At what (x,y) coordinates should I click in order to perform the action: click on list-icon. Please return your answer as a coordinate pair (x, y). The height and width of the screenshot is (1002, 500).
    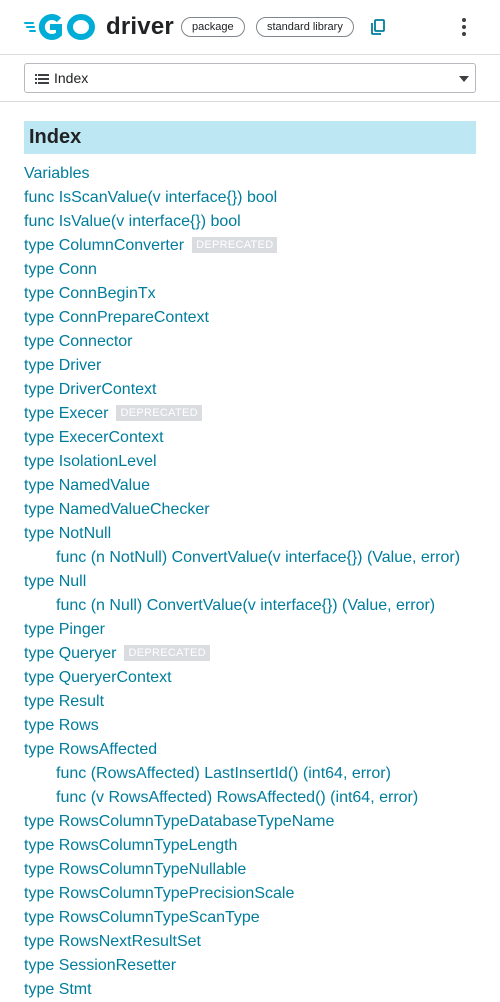
    Looking at the image, I should click on (42, 79).